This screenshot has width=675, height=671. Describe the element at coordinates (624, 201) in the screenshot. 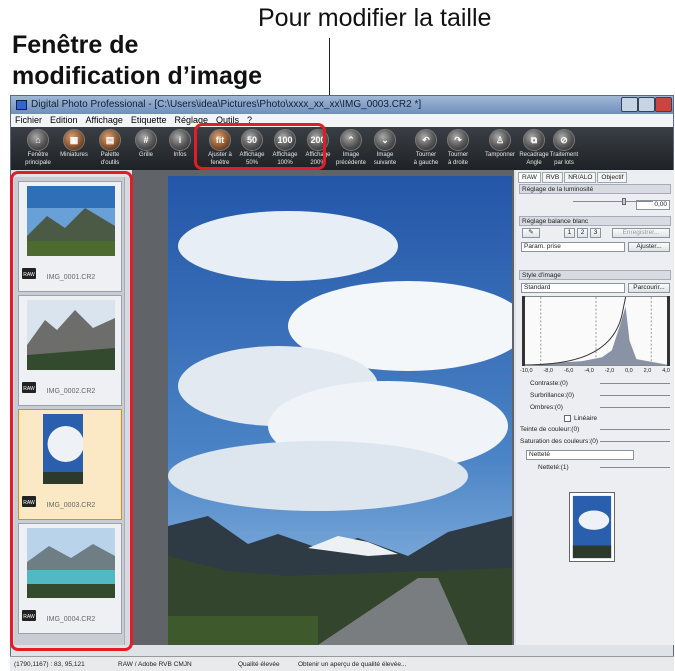

I see `brightness-slider-thumb` at that location.